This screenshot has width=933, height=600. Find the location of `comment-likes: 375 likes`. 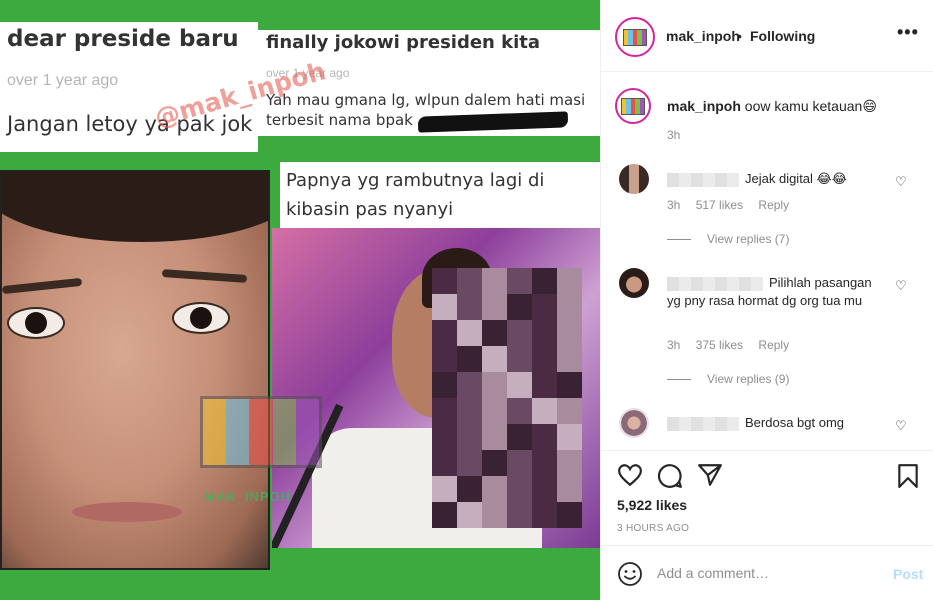

comment-likes: 375 likes is located at coordinates (719, 345).